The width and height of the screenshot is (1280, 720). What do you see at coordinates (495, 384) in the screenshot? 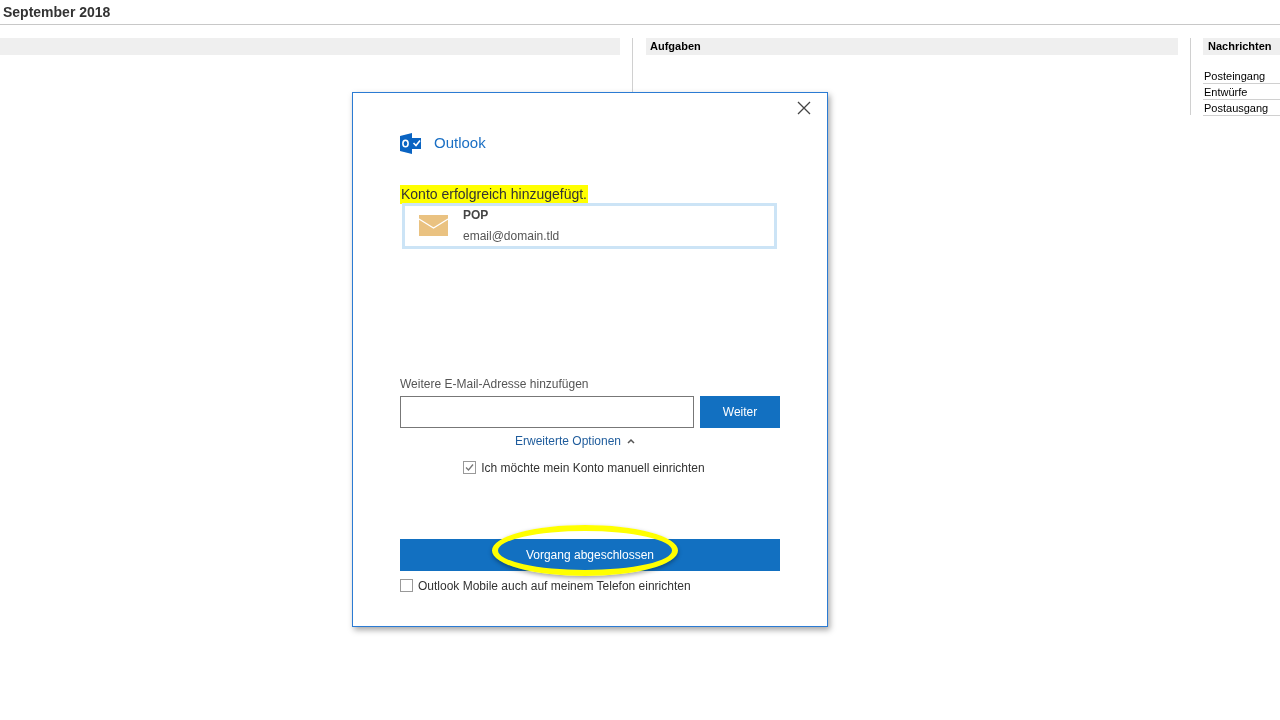
I see `field-label: Weitere E-Mail-Adresse hinzufügen` at bounding box center [495, 384].